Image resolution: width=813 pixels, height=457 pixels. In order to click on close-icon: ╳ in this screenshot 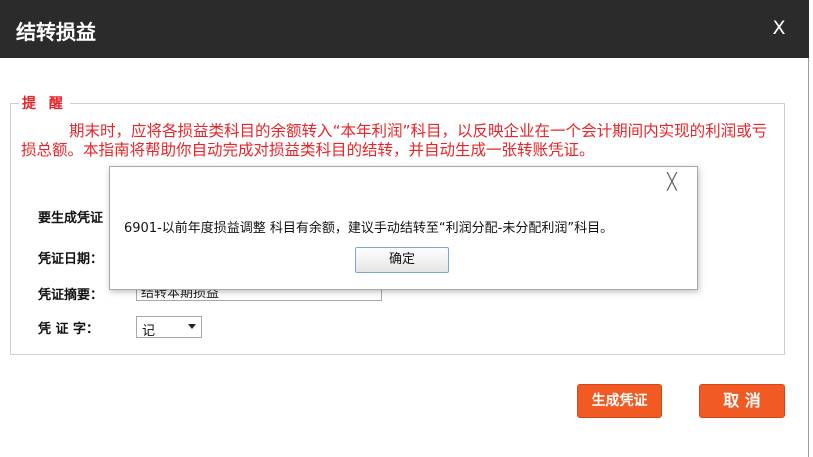, I will do `click(672, 182)`.